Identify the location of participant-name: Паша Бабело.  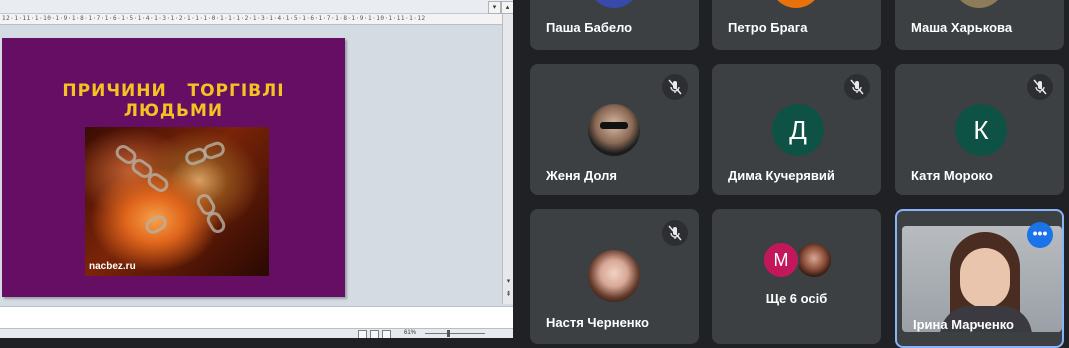
(589, 27).